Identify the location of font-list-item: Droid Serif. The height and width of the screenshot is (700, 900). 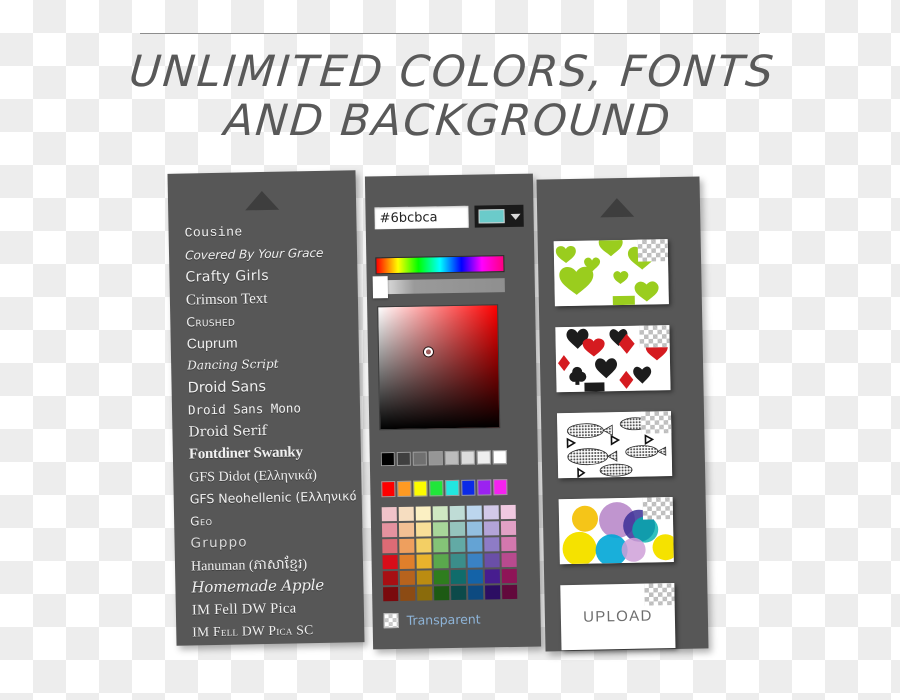
(271, 431).